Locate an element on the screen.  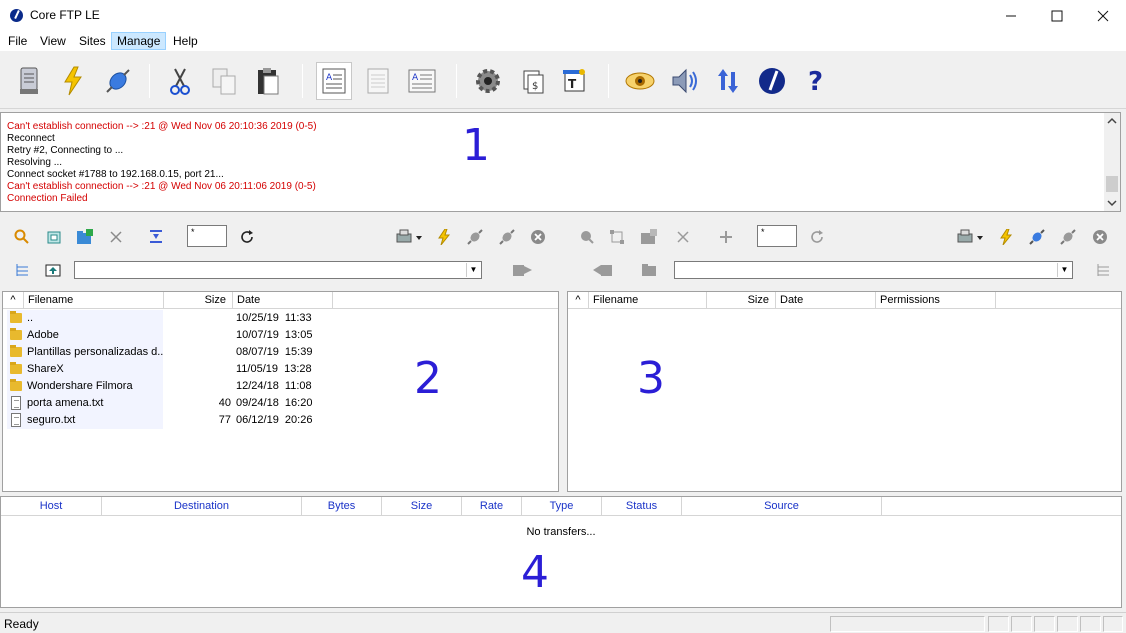
remote-connect-button is located at coordinates (1037, 237).